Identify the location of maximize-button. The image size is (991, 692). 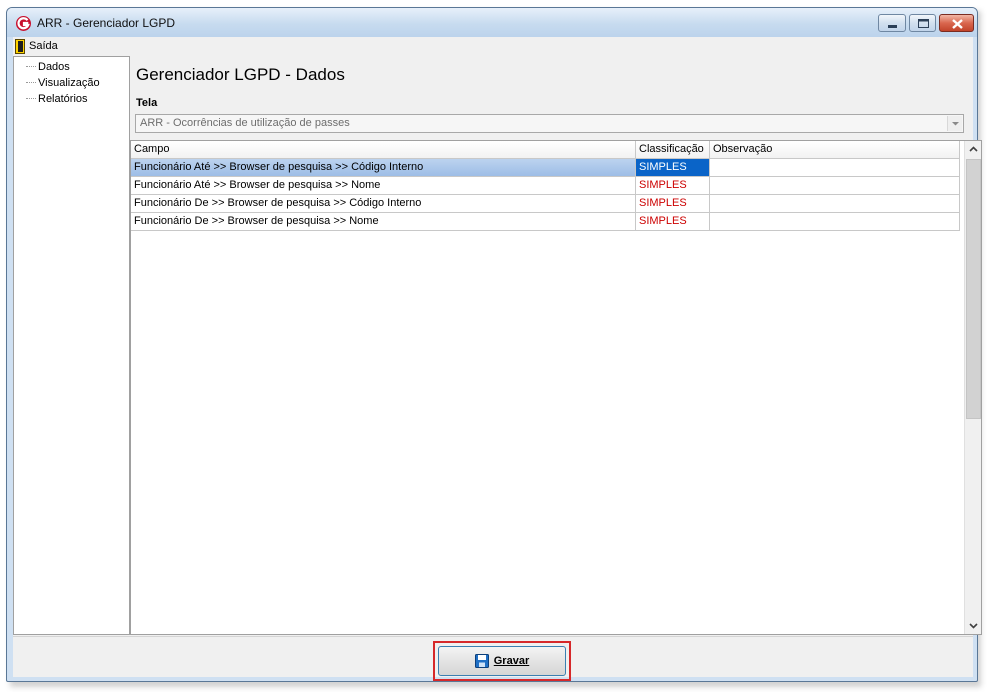
(922, 23).